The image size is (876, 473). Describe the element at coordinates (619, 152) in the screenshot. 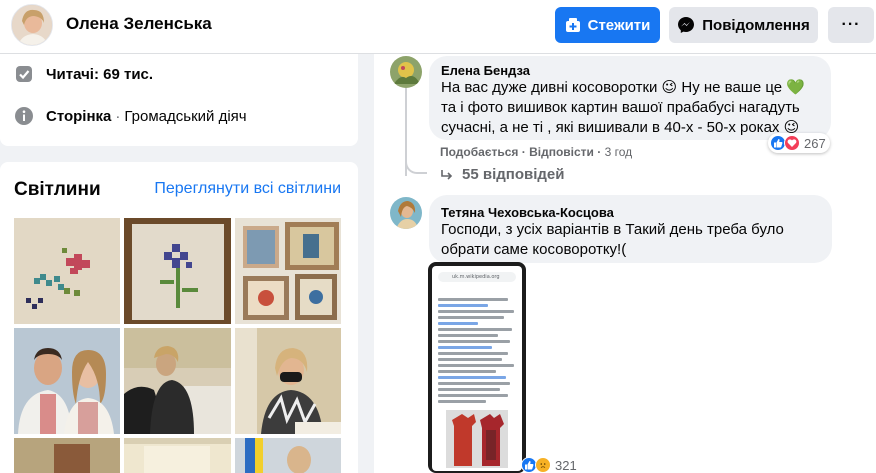

I see `comment-time: 3 год` at that location.